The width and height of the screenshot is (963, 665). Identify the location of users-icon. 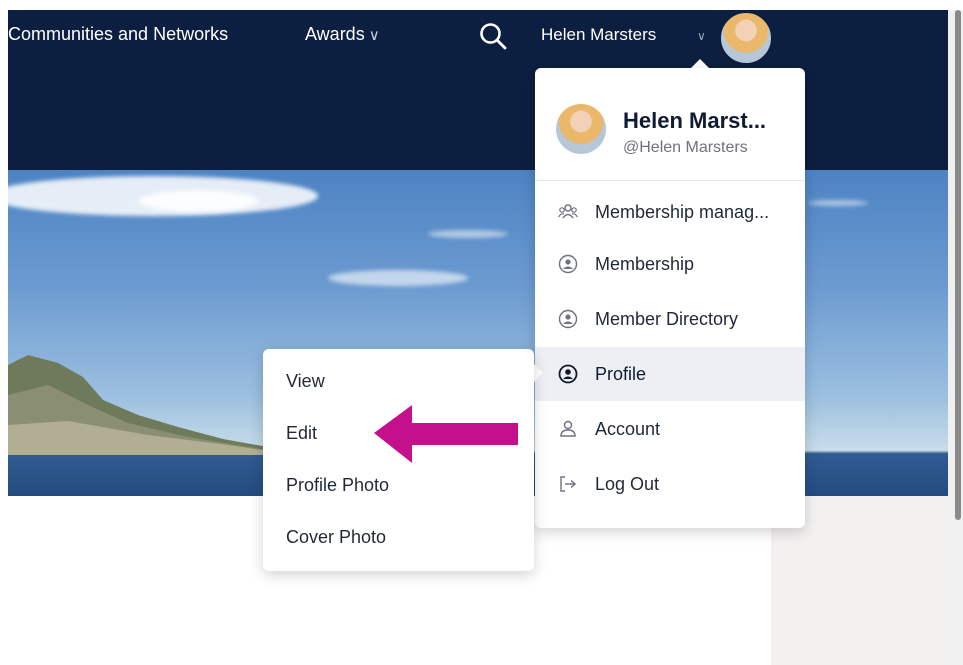
(568, 212).